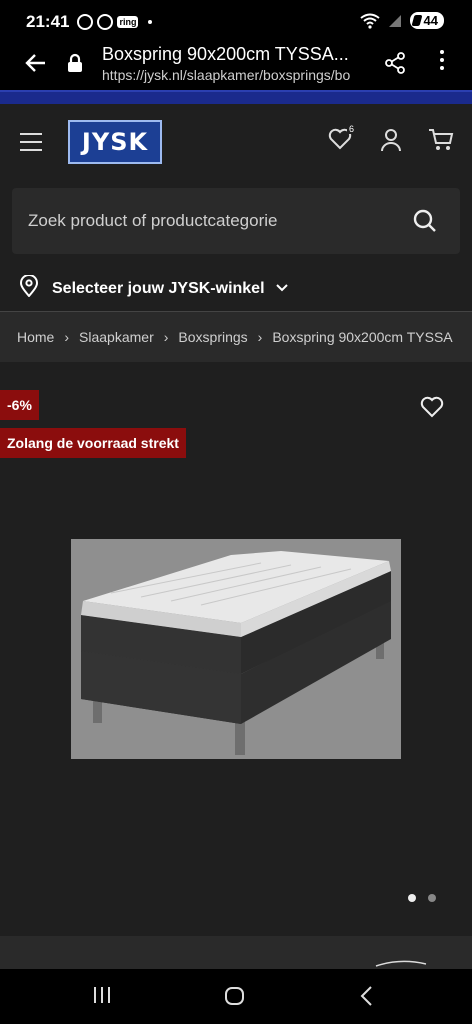 This screenshot has width=472, height=1024. Describe the element at coordinates (422, 898) in the screenshot. I see `gallery-pagination` at that location.